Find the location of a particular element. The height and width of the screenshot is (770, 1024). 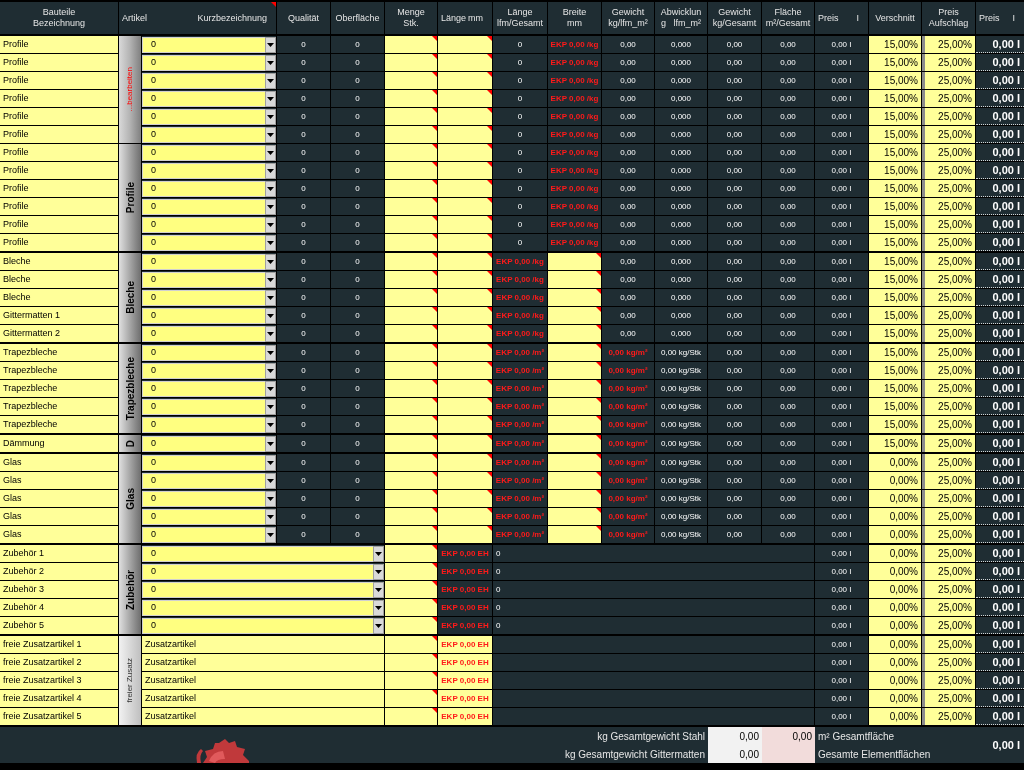

input-cell: Zusatzartikel is located at coordinates (263, 680).